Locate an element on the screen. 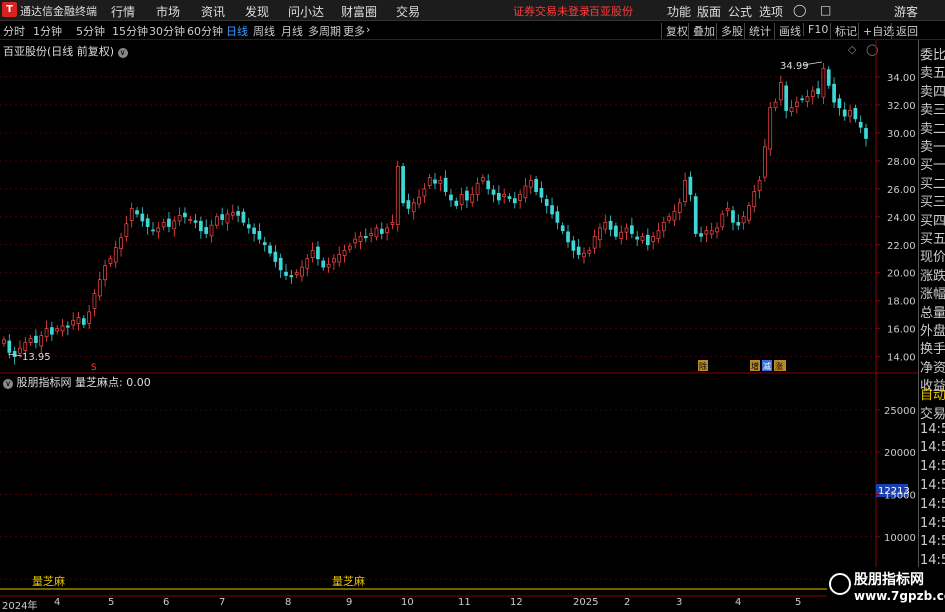  menu-wenxiaoda: 问小达 is located at coordinates (306, 11).